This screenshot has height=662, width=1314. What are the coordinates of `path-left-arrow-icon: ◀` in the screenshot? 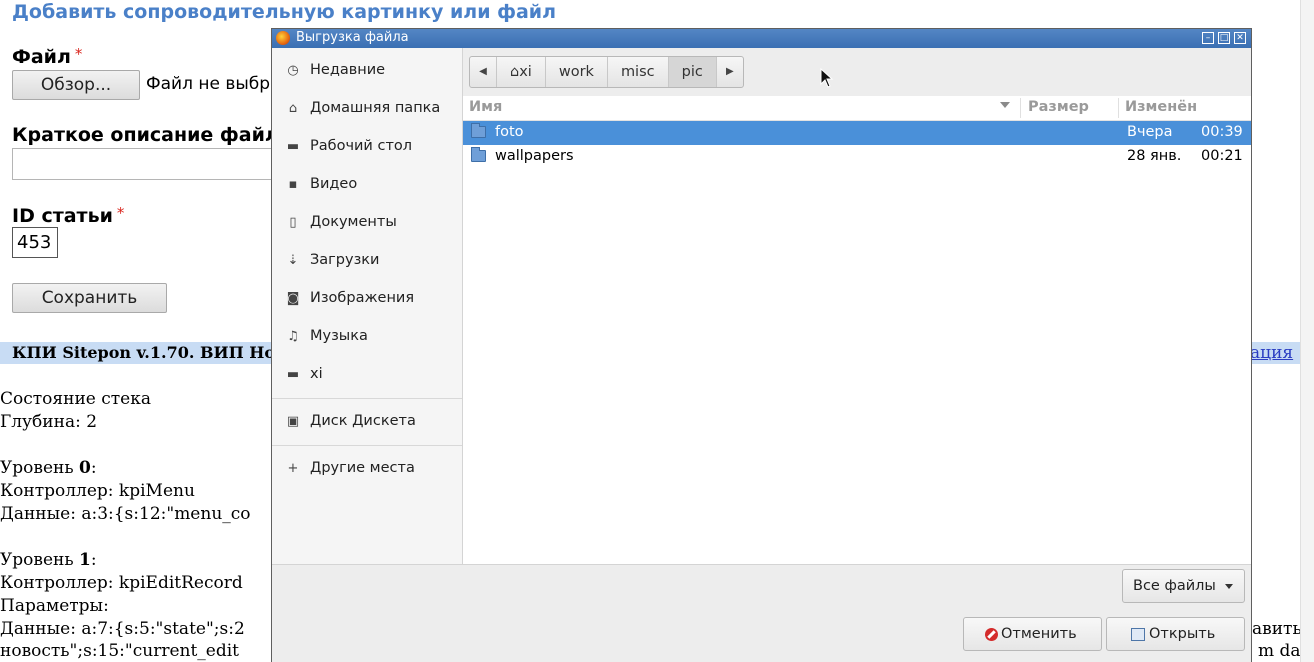 It's located at (483, 72).